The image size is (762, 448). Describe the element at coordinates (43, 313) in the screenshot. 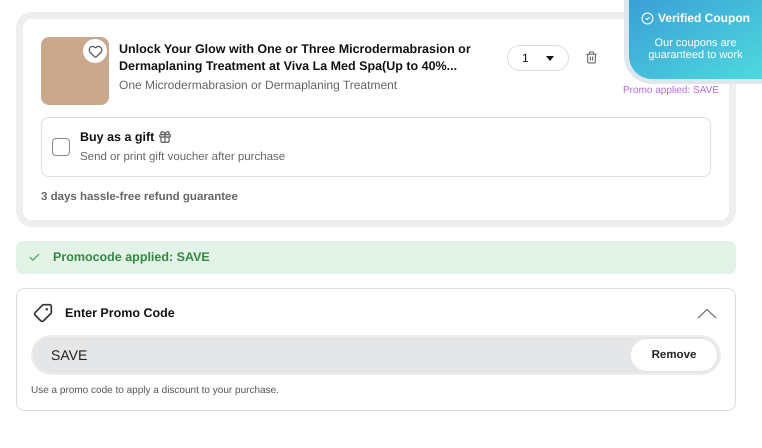

I see `tag-icon` at that location.